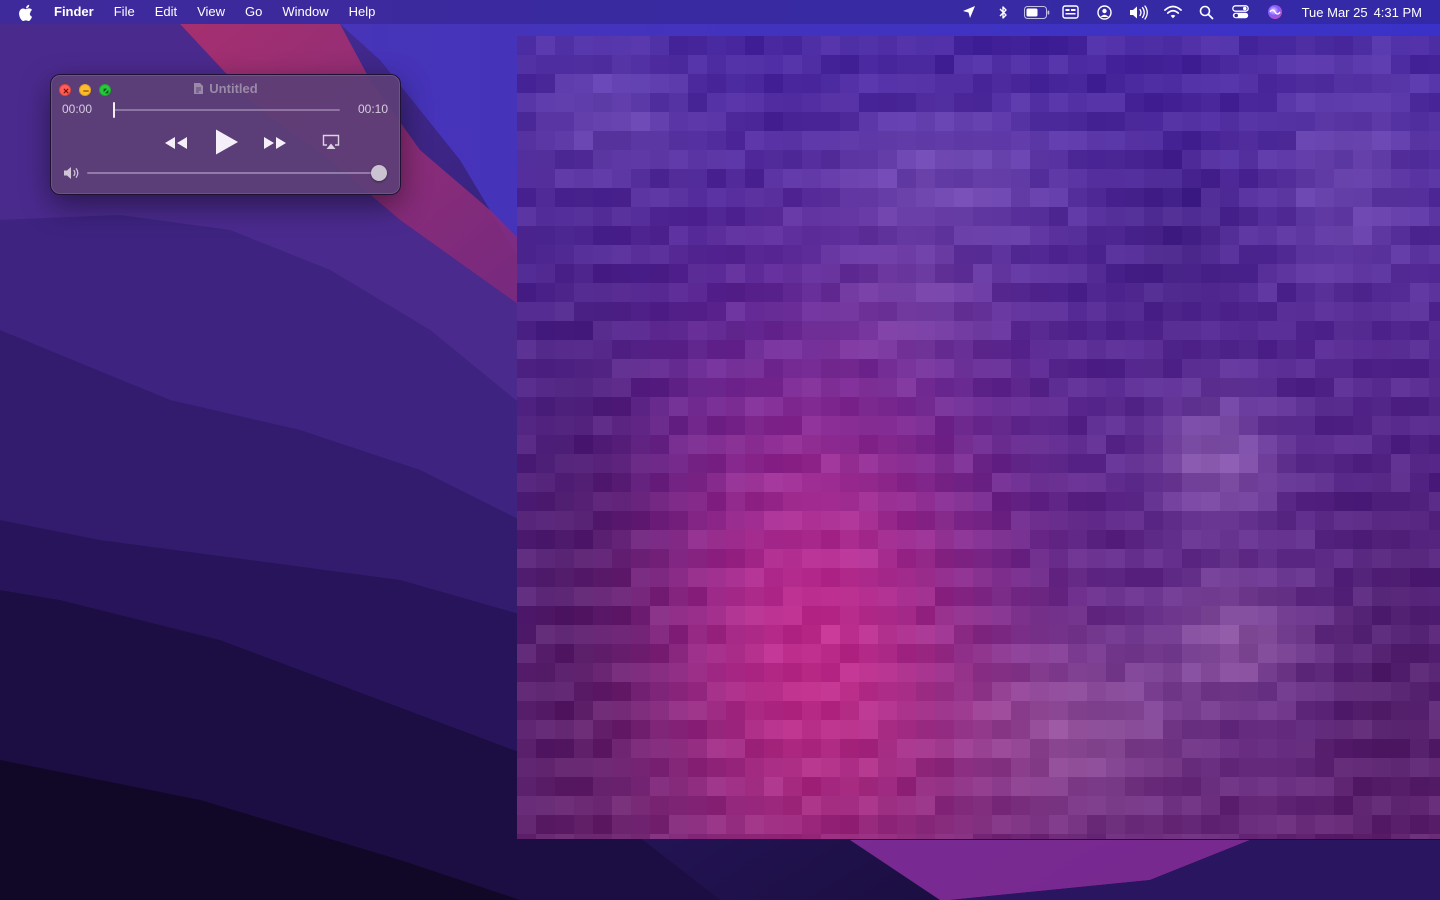  What do you see at coordinates (275, 143) in the screenshot?
I see `fast-forward-button` at bounding box center [275, 143].